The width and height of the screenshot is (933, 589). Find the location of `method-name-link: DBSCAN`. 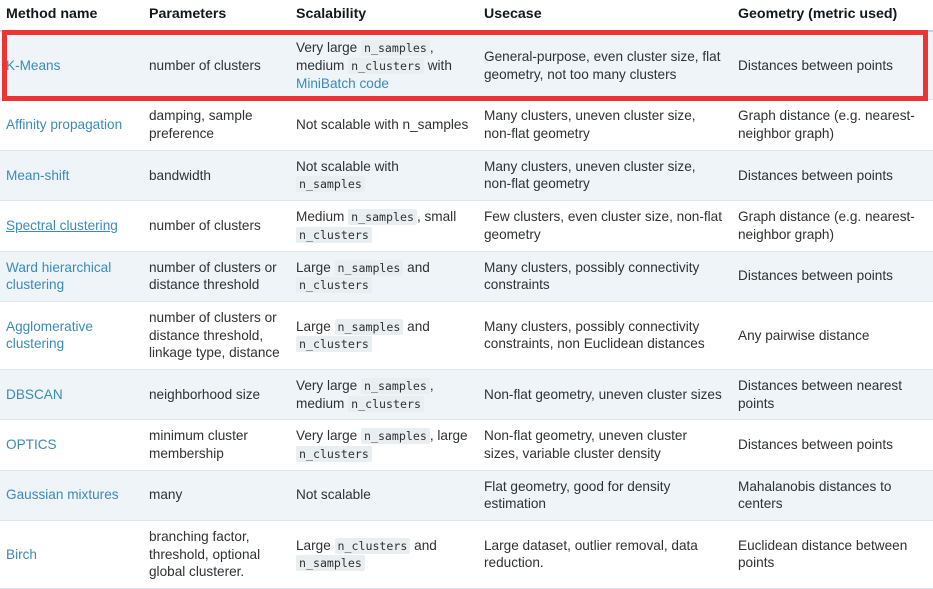

method-name-link: DBSCAN is located at coordinates (34, 394).